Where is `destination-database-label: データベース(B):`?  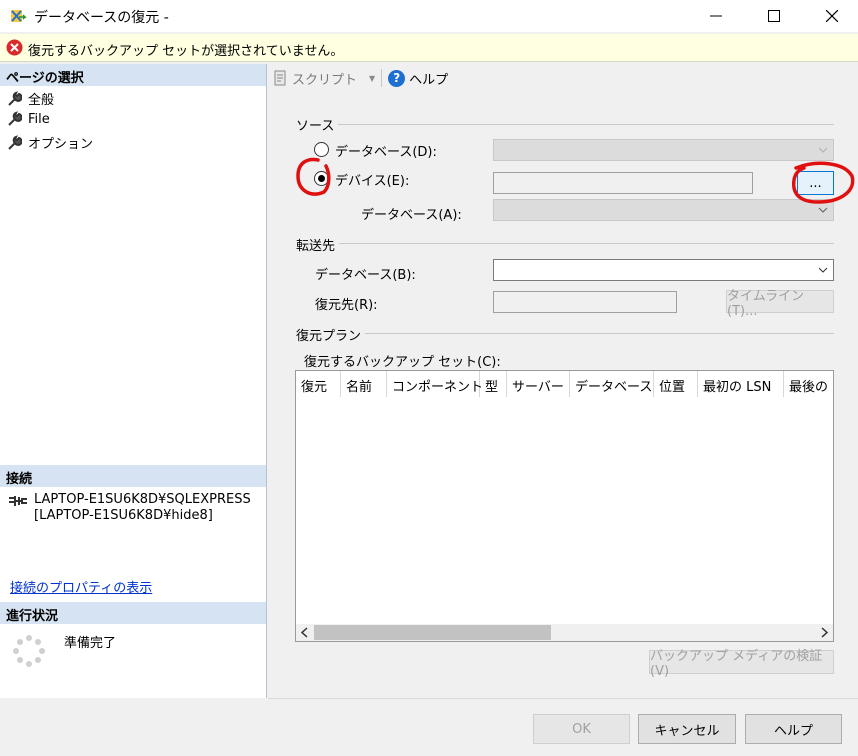 destination-database-label: データベース(B): is located at coordinates (365, 275).